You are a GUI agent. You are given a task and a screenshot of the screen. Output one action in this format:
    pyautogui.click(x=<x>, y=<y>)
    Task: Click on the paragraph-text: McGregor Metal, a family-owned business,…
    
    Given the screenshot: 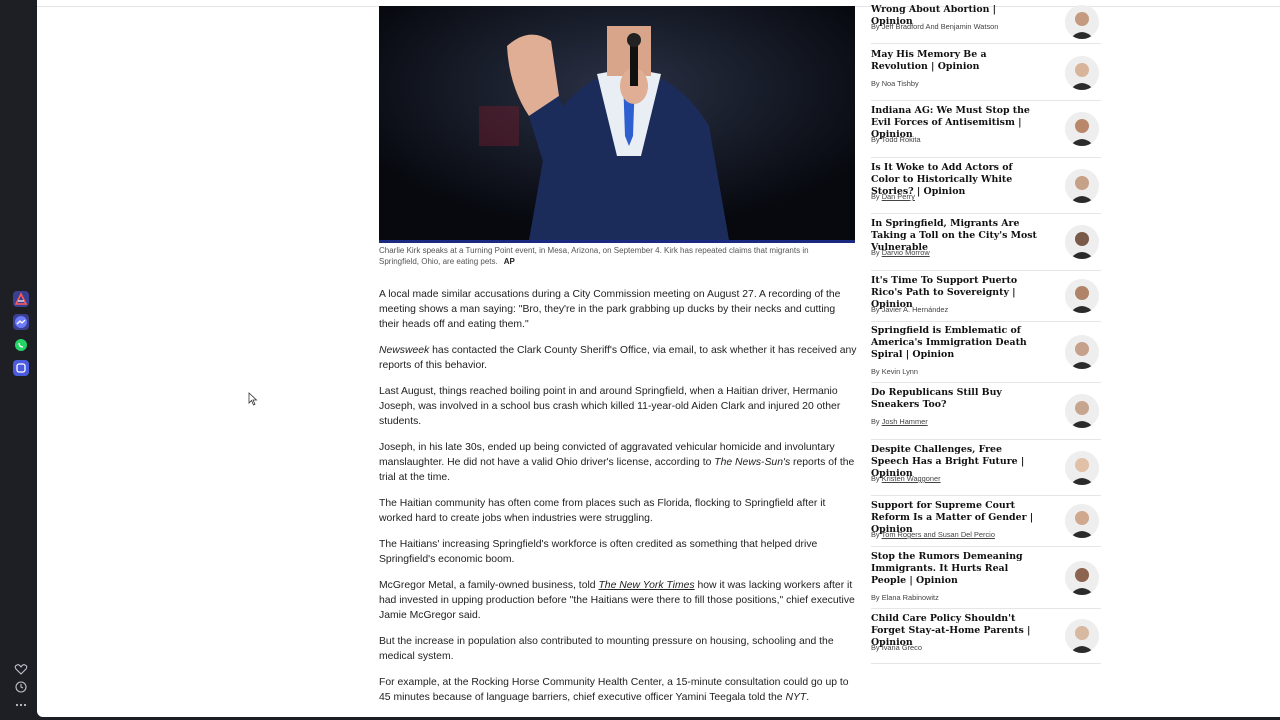 What is the action you would take?
    pyautogui.click(x=489, y=585)
    